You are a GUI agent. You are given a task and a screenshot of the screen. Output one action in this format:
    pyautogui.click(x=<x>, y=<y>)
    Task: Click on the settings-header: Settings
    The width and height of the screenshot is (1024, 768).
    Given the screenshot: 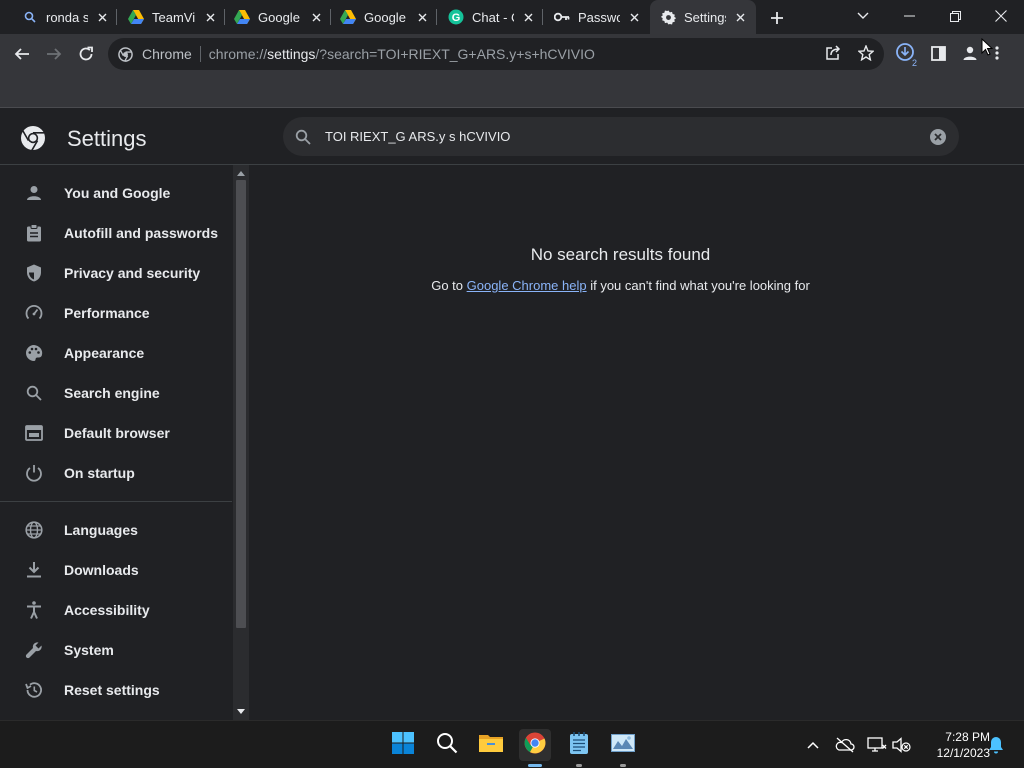 What is the action you would take?
    pyautogui.click(x=512, y=136)
    